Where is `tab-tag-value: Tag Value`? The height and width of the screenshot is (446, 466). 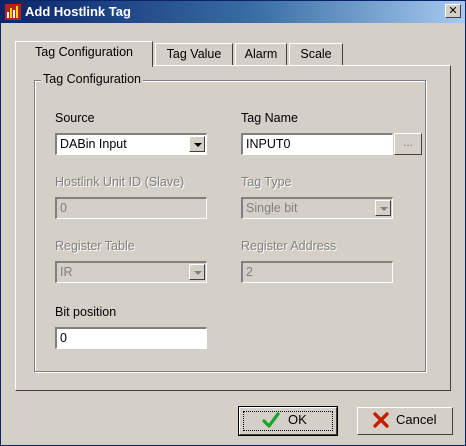 tab-tag-value: Tag Value is located at coordinates (194, 54).